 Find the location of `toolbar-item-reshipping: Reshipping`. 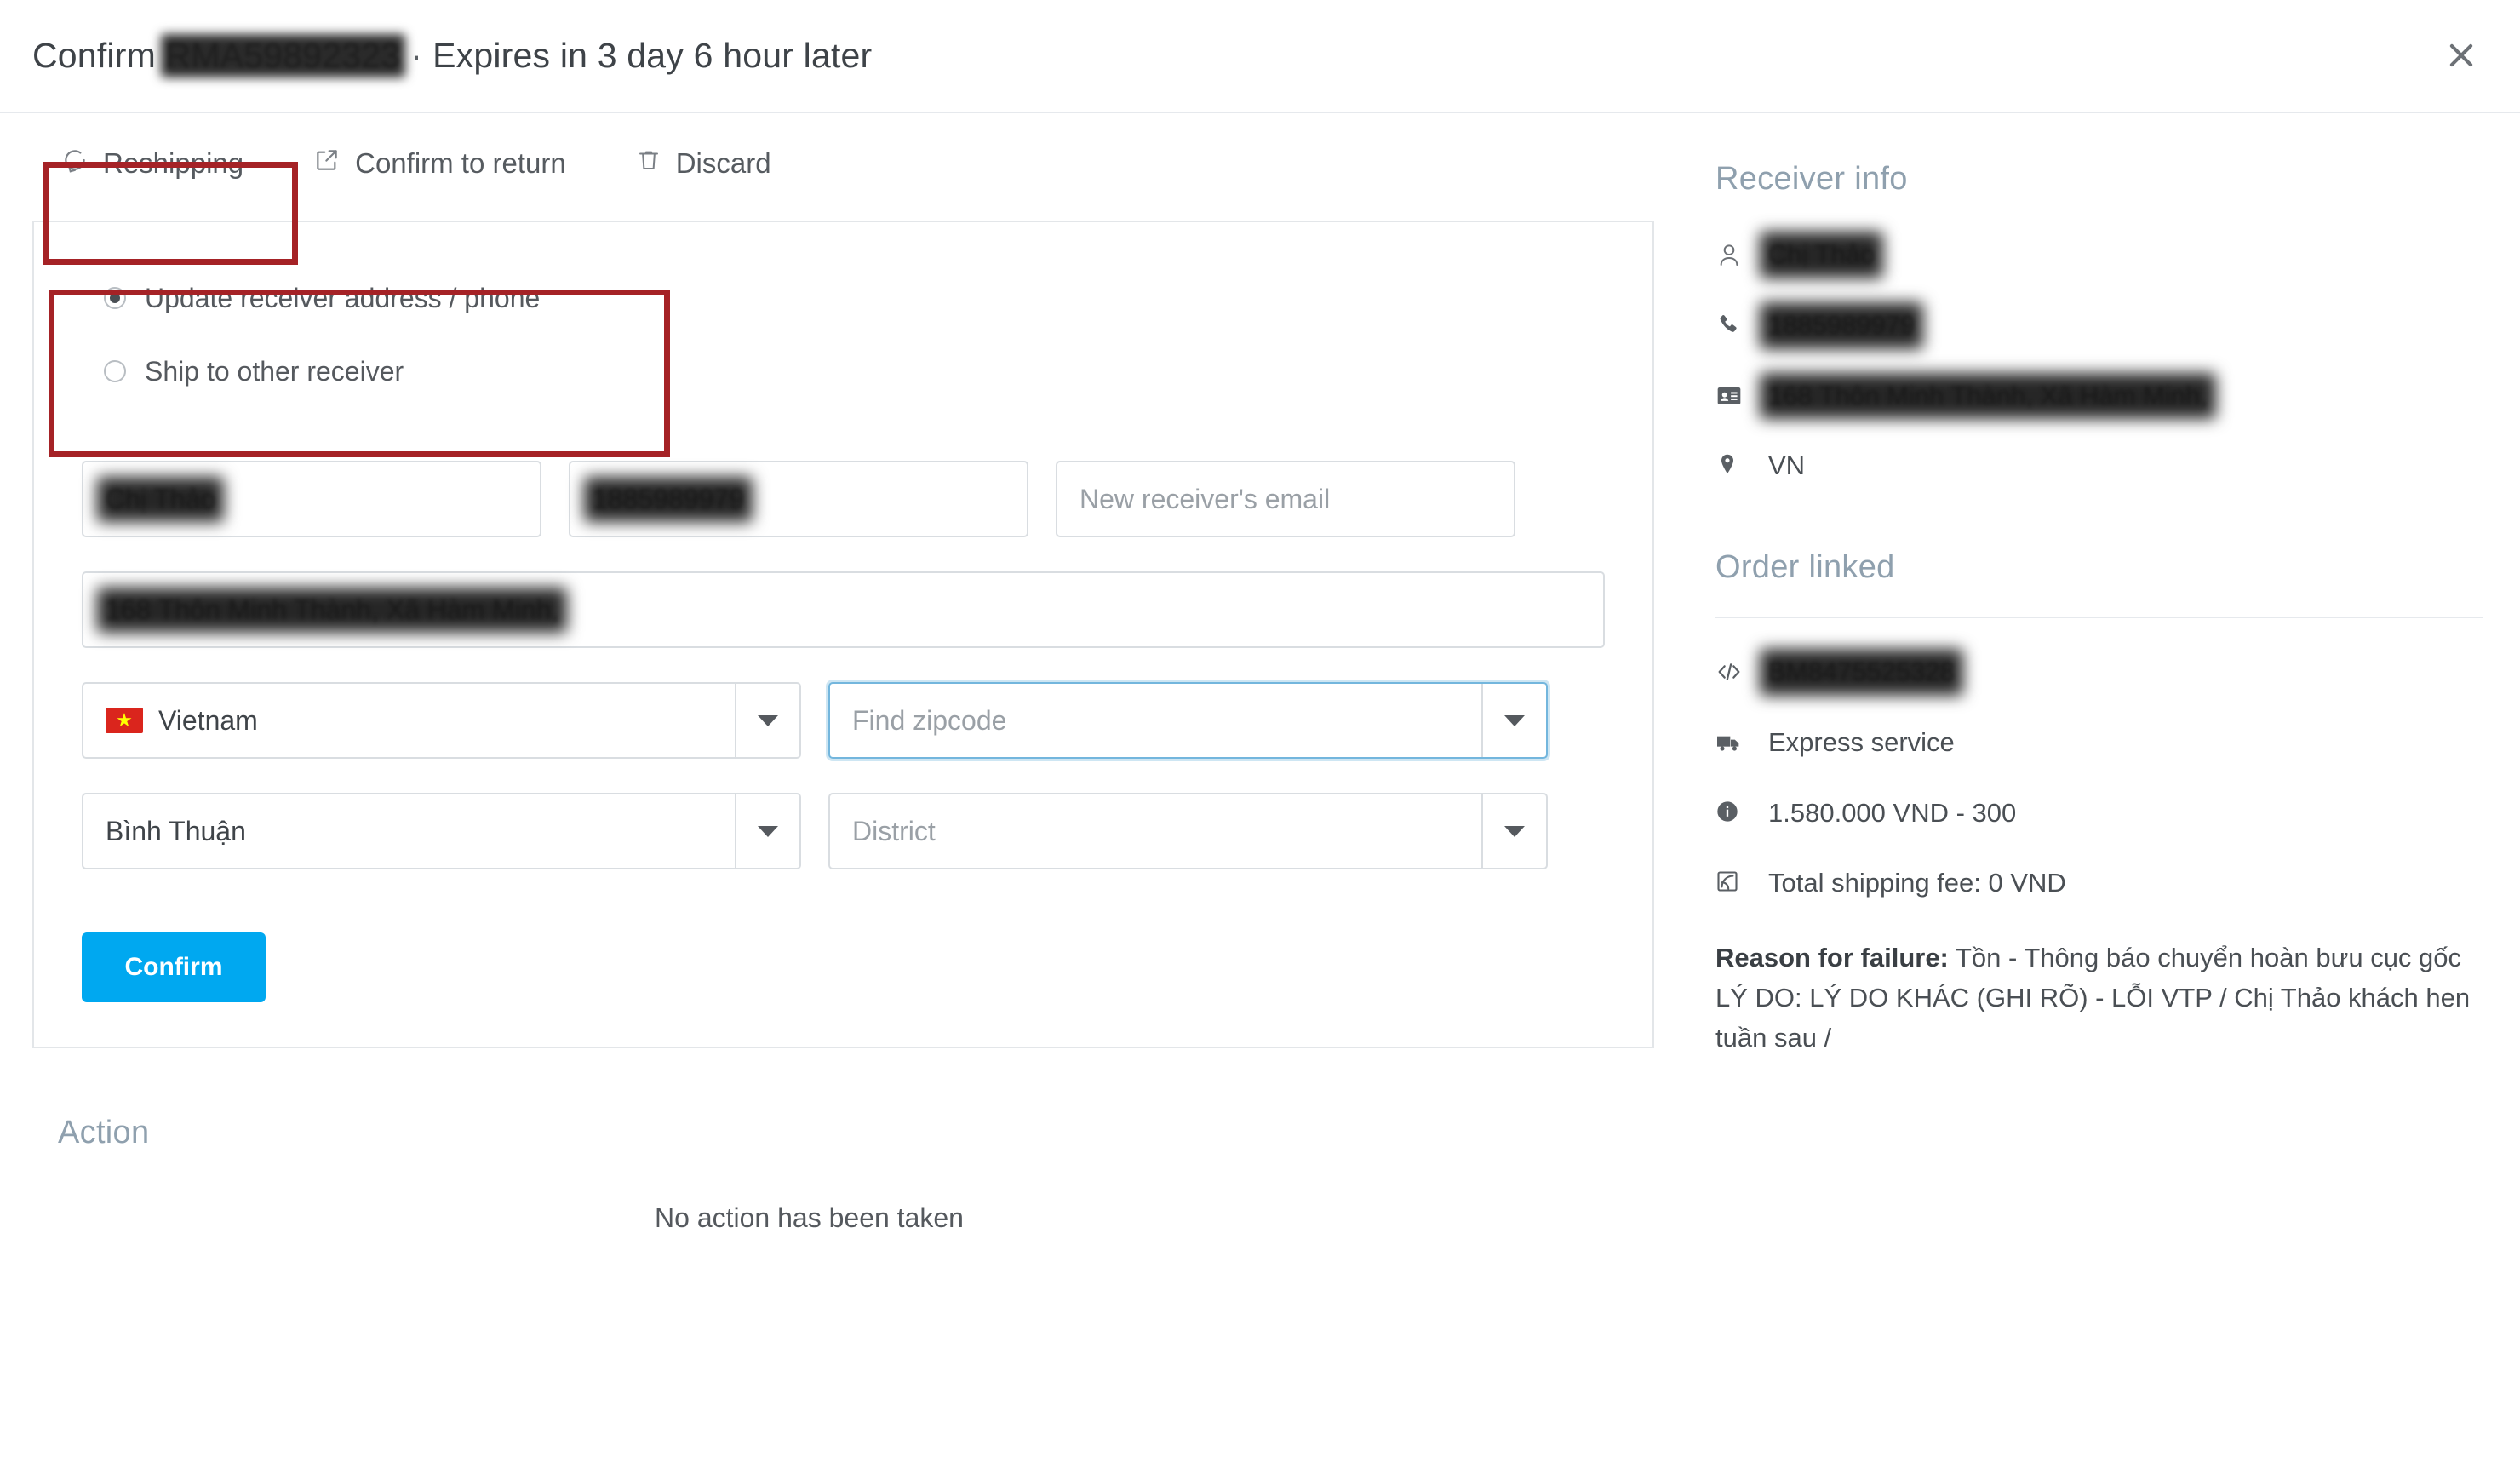

toolbar-item-reshipping: Reshipping is located at coordinates (152, 164).